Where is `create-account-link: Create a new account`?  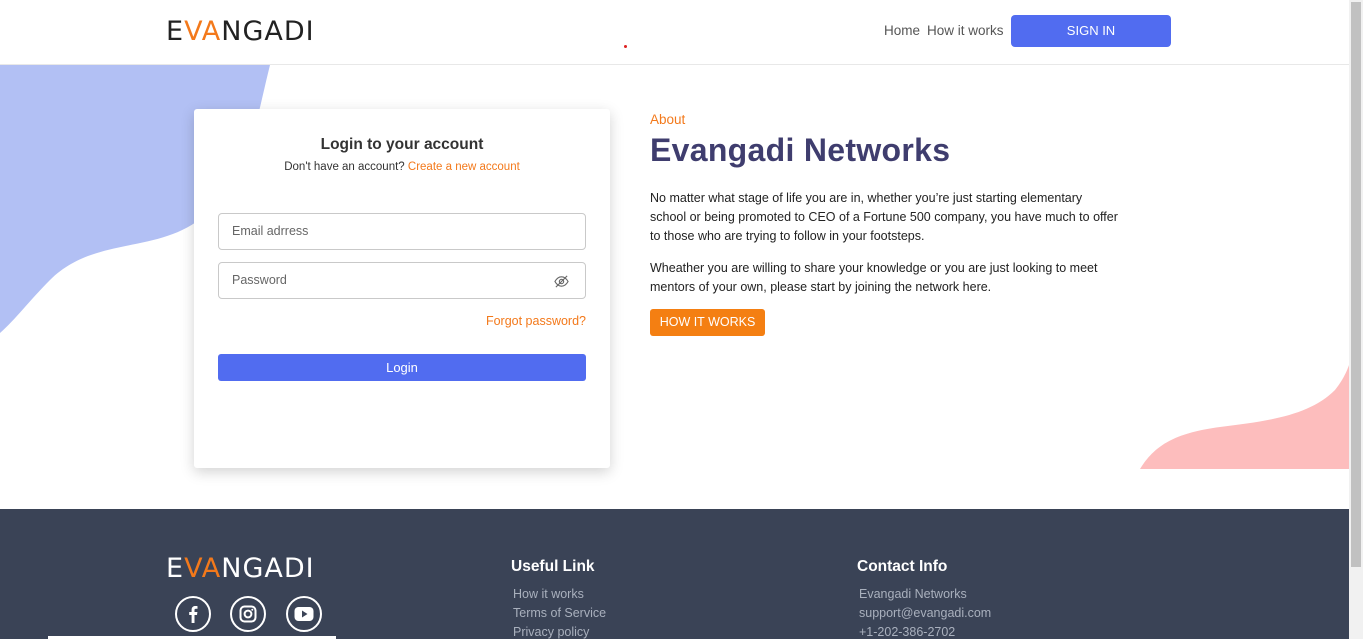 create-account-link: Create a new account is located at coordinates (464, 167).